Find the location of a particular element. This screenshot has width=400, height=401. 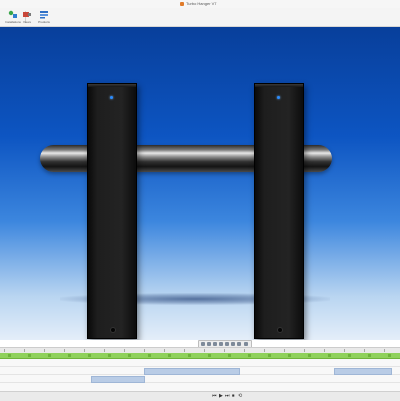

main-toolbar: Installations Views Products is located at coordinates (200, 17).